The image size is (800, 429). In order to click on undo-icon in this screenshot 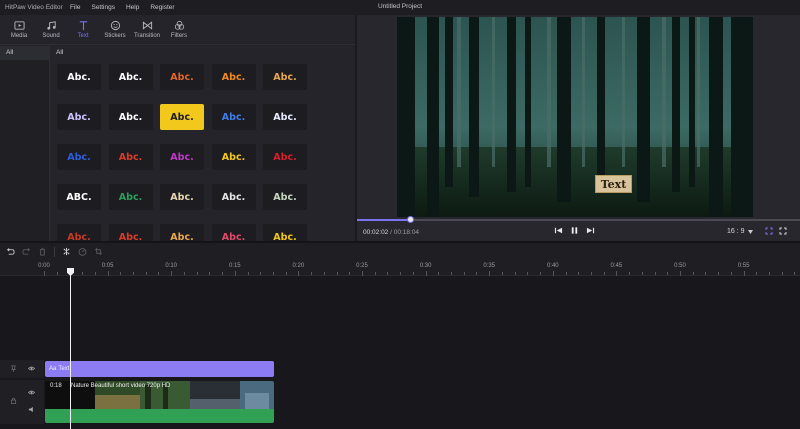, I will do `click(10, 251)`.